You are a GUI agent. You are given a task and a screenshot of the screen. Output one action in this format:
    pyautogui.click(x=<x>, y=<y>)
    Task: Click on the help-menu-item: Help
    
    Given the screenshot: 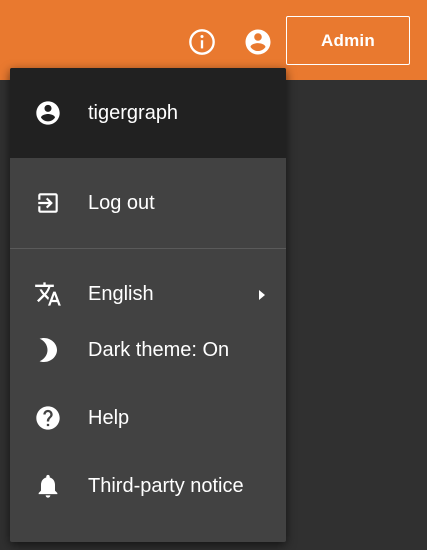 What is the action you would take?
    pyautogui.click(x=148, y=418)
    